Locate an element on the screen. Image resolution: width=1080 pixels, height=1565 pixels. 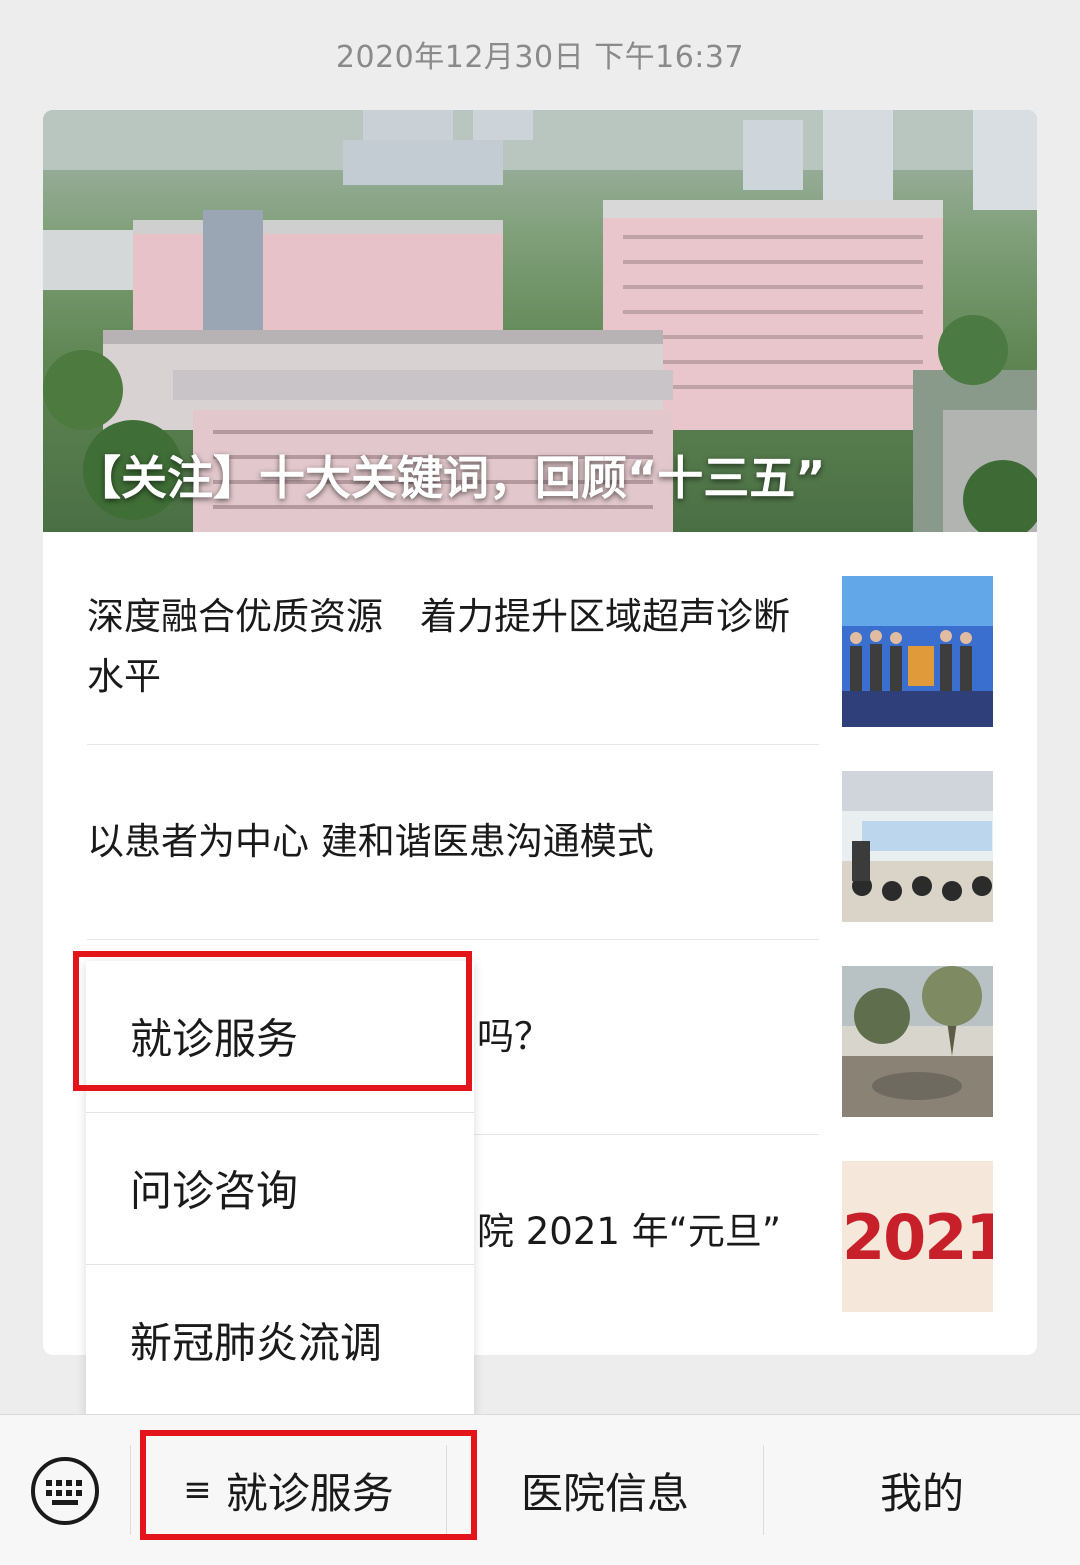
highlight-box-menu-tab is located at coordinates (308, 1485).